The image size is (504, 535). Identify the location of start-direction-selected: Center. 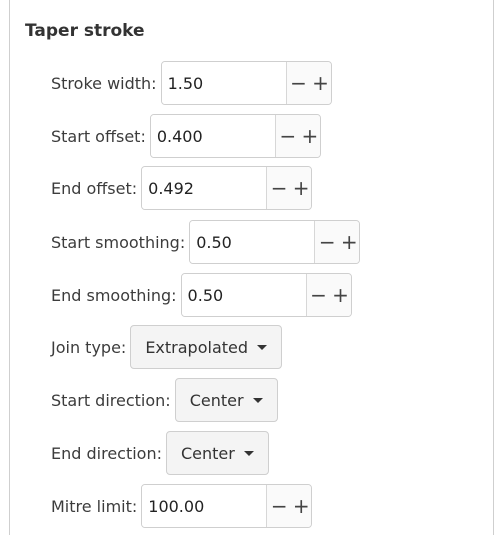
(216, 400).